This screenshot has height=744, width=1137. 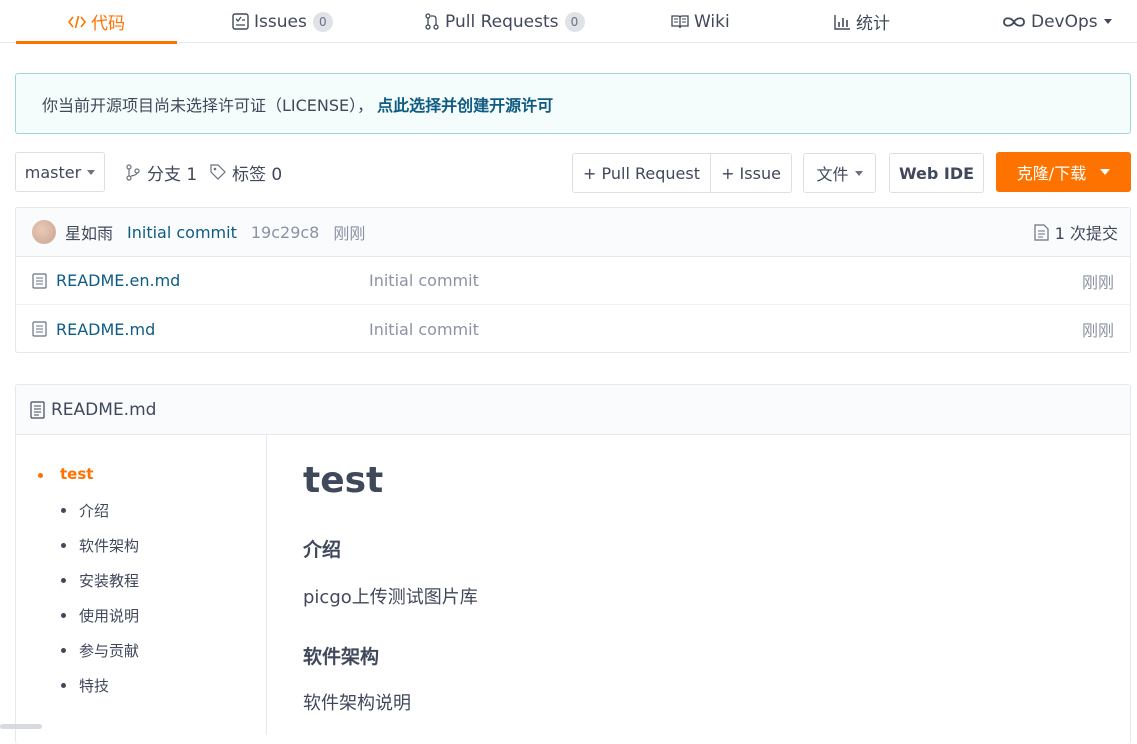 What do you see at coordinates (99, 650) in the screenshot?
I see `toc-item-contribute: 参与贡献` at bounding box center [99, 650].